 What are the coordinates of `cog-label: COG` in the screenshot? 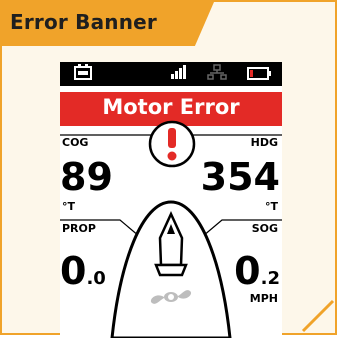 It's located at (75, 142).